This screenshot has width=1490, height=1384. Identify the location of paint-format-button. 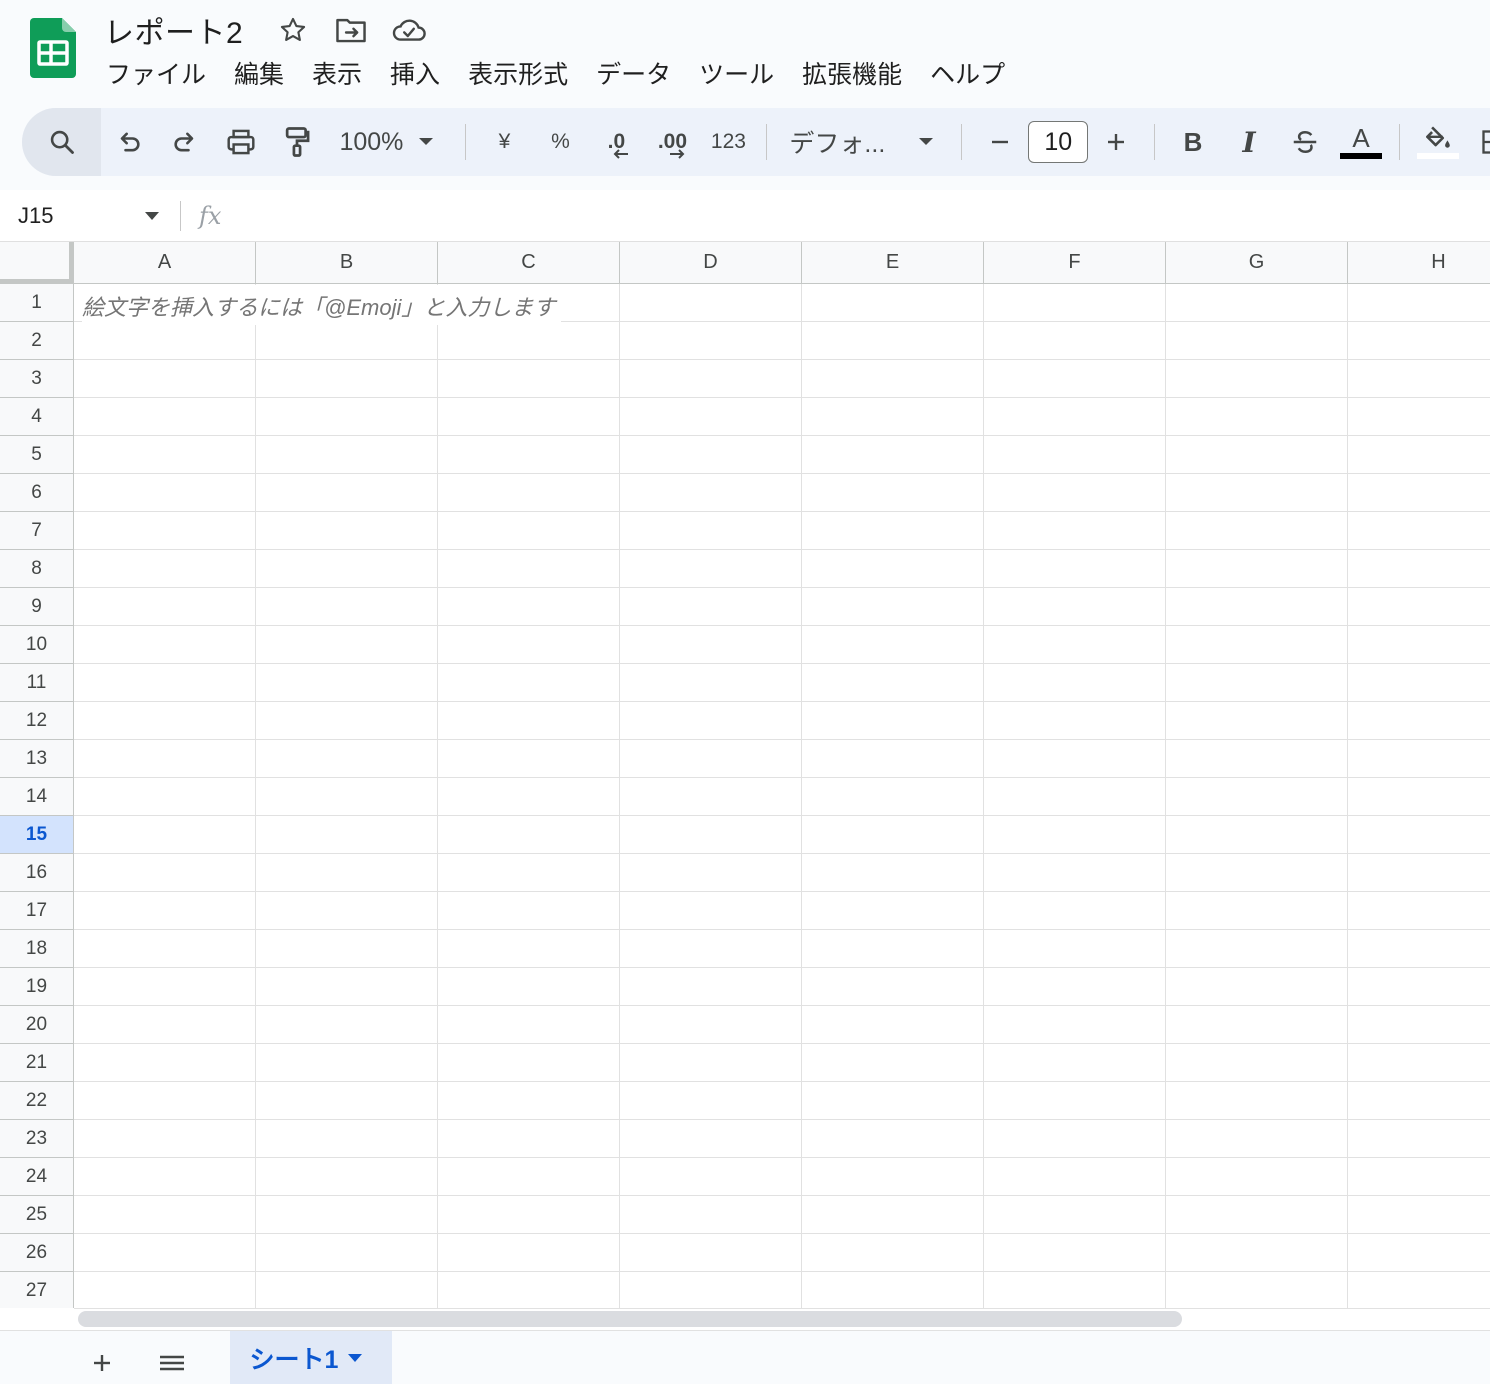
(297, 142).